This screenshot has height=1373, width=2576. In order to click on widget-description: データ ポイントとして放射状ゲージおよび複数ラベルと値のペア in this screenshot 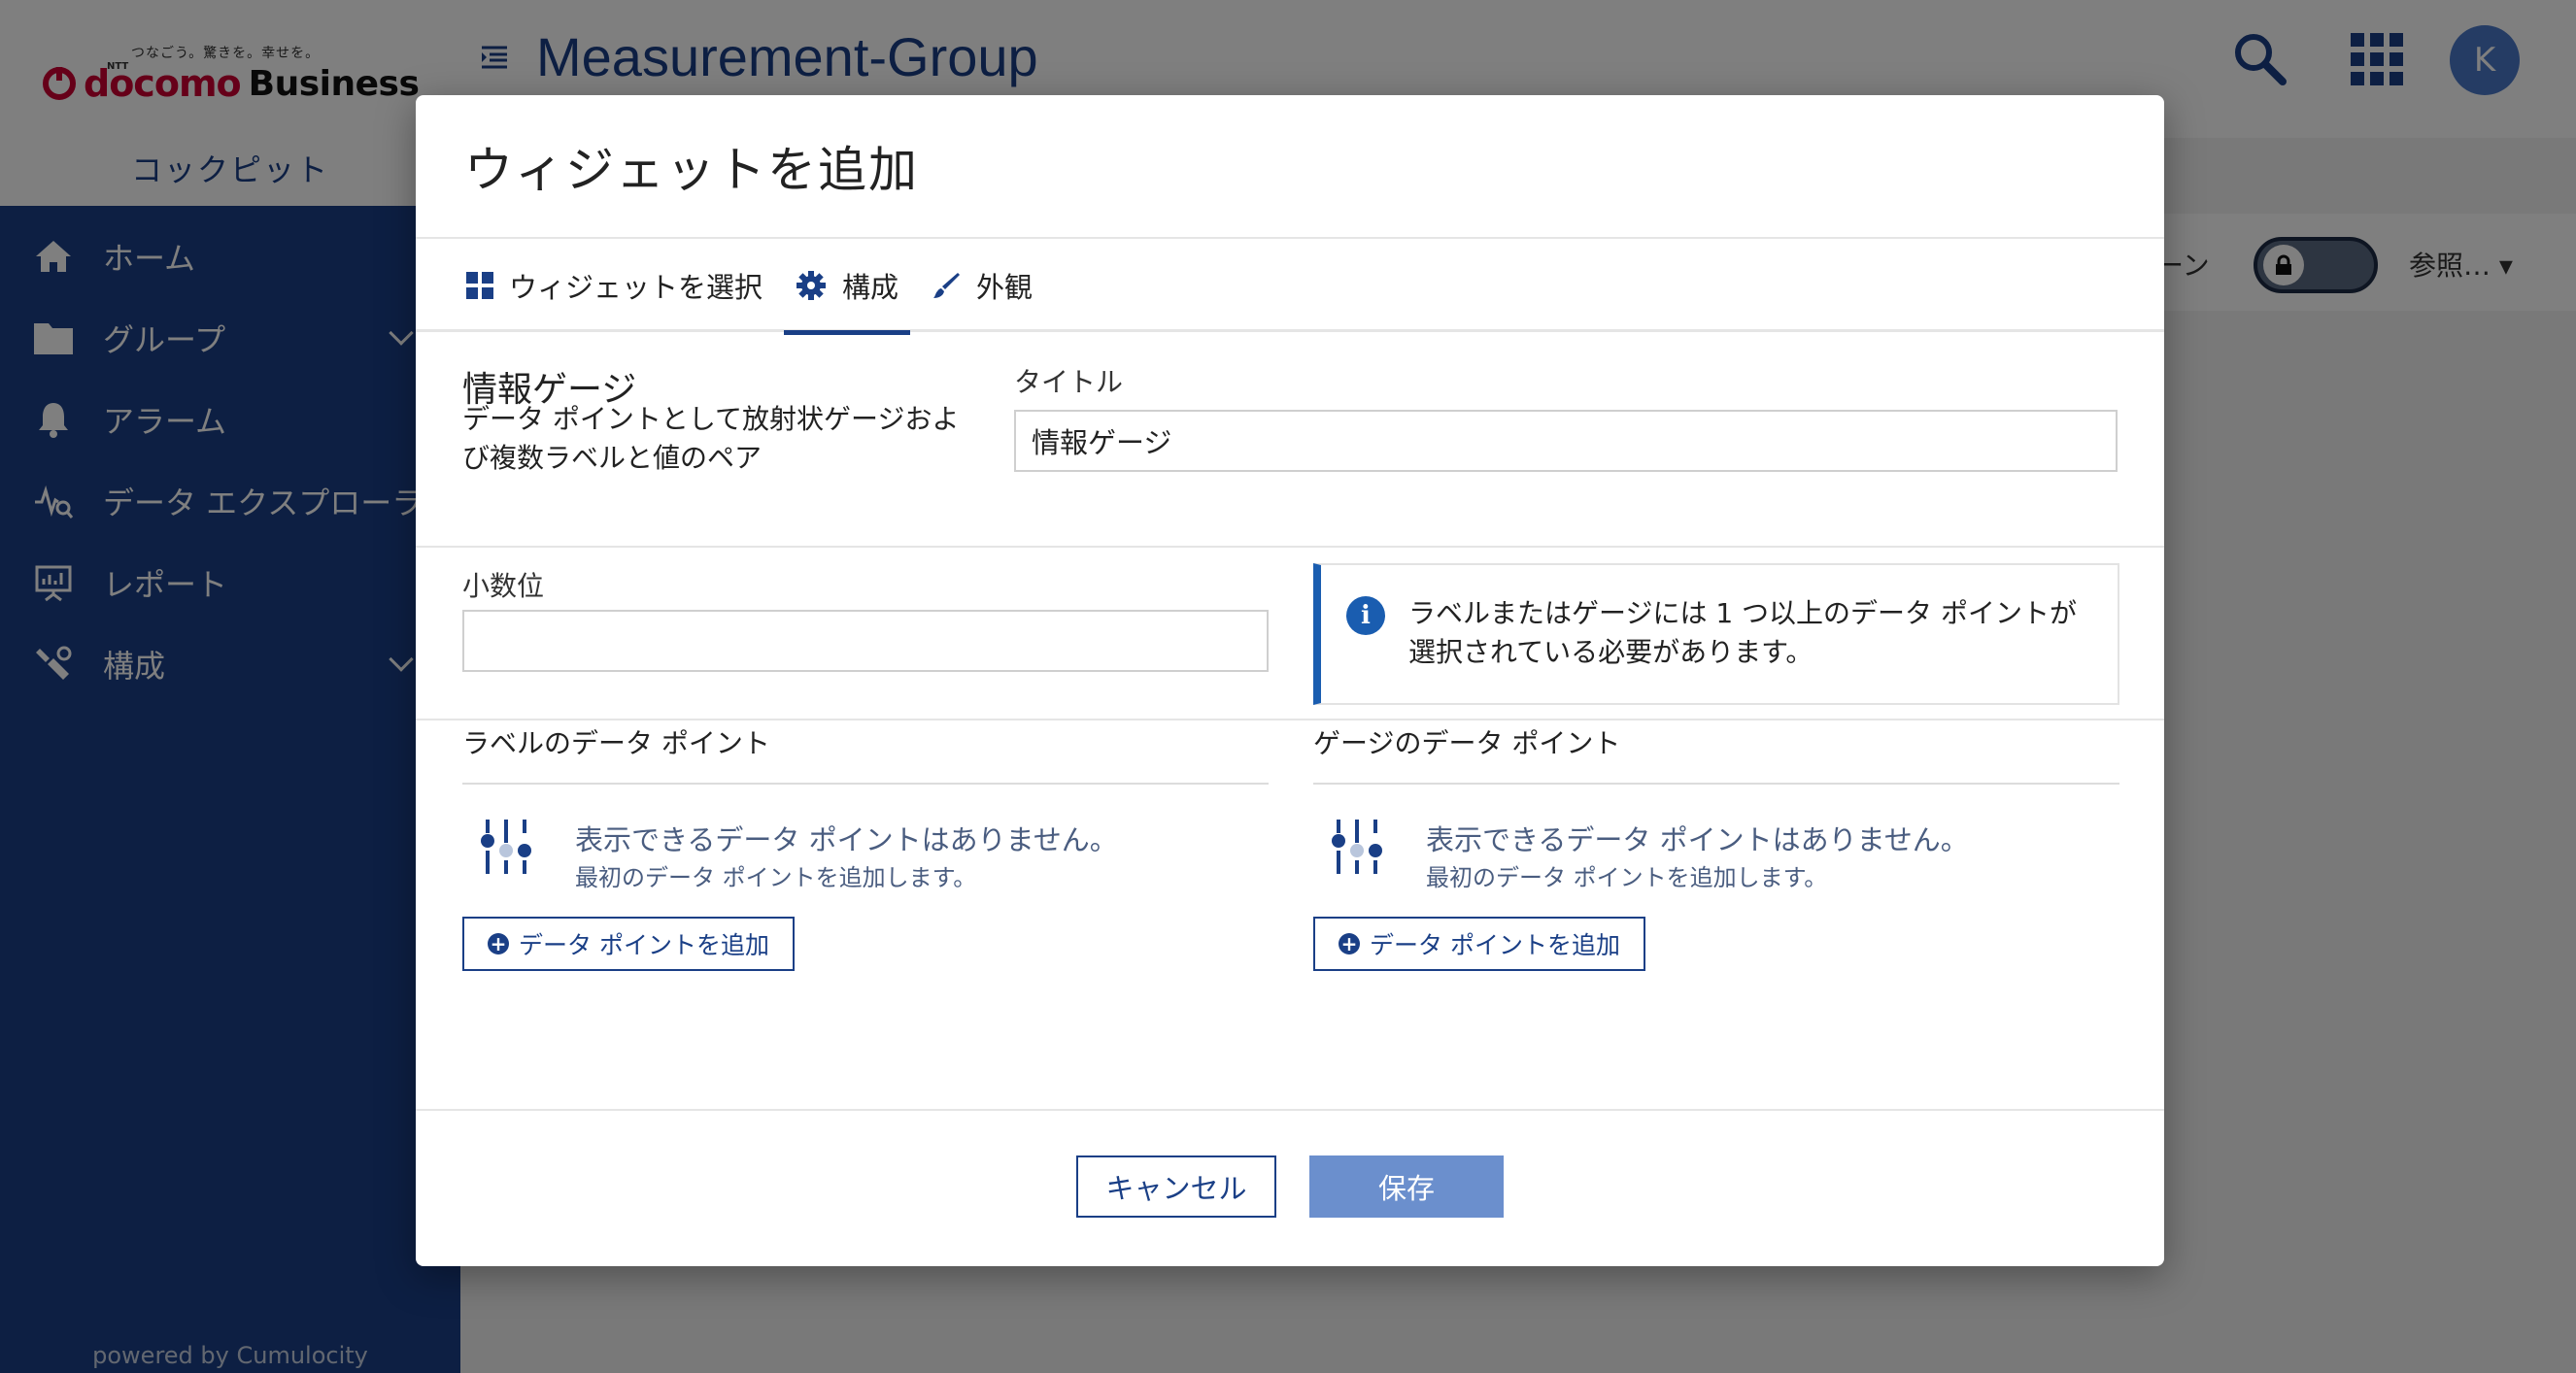, I will do `click(711, 439)`.